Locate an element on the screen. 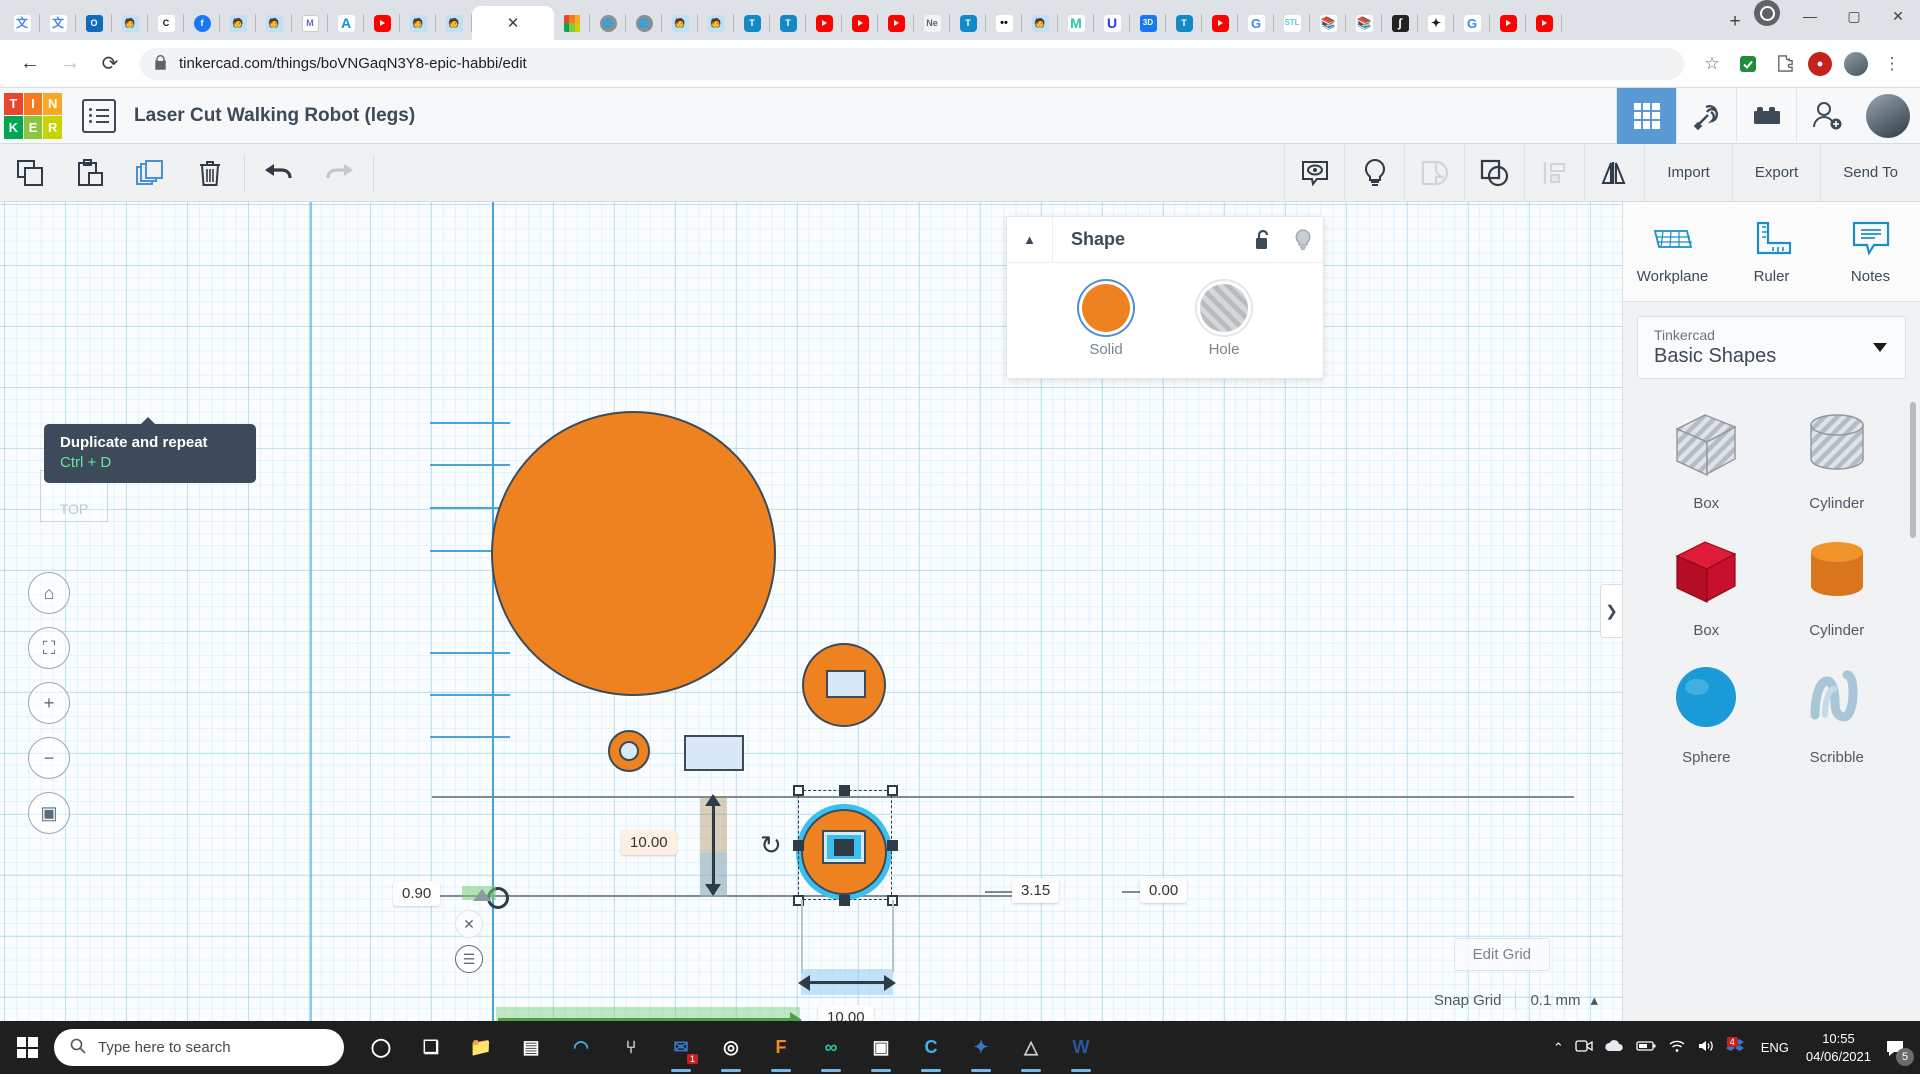  forward-button: → is located at coordinates (70, 64).